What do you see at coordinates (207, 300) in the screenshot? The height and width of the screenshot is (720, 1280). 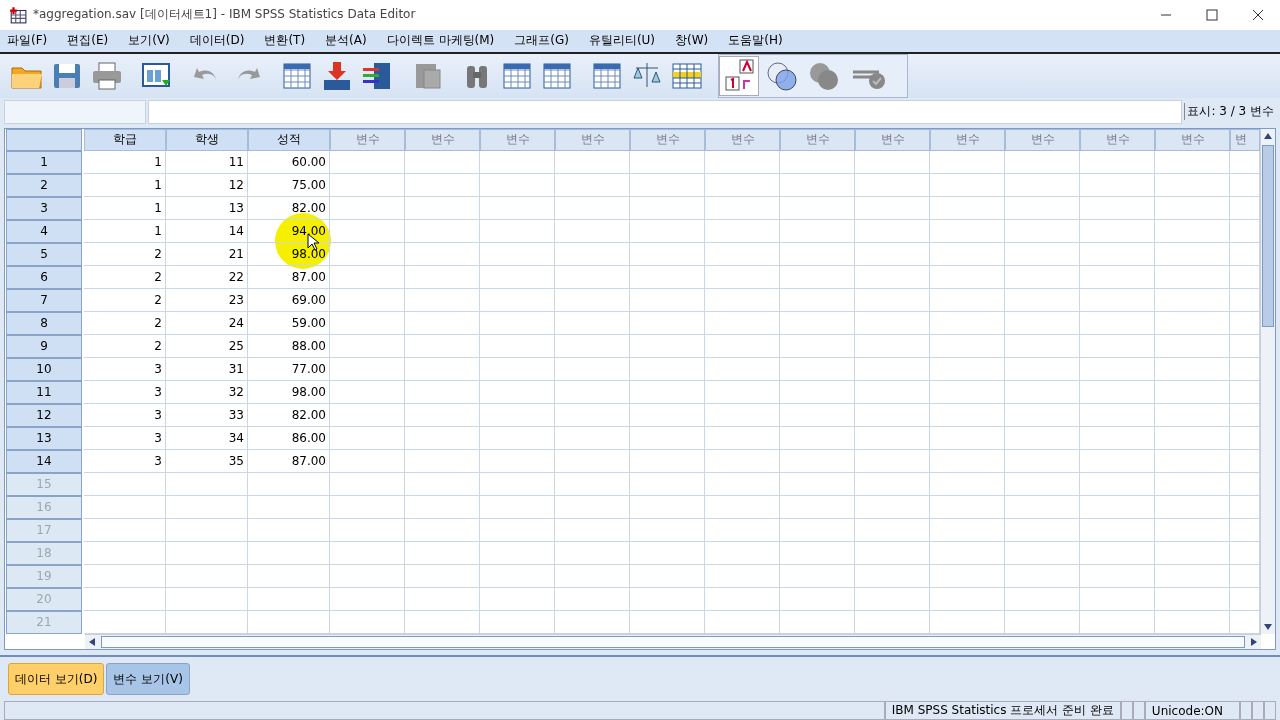 I see `table-cell: 23` at bounding box center [207, 300].